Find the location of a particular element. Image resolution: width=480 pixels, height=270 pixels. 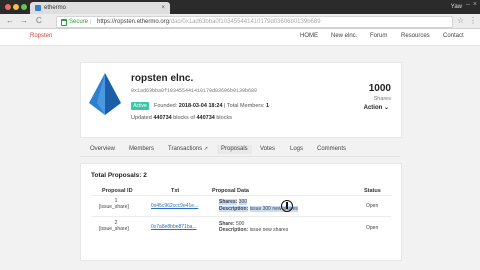

updated-suffix: blocks is located at coordinates (224, 118).